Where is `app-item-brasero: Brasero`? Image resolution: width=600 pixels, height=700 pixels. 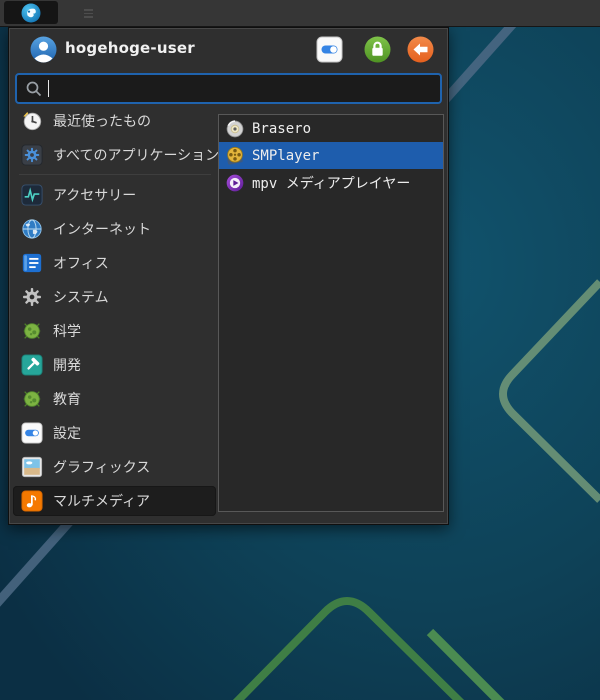
app-item-brasero: Brasero is located at coordinates (331, 128).